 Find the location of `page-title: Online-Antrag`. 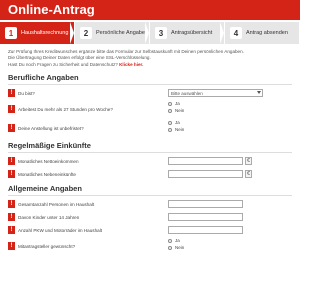

page-title: Online-Antrag is located at coordinates (51, 9).